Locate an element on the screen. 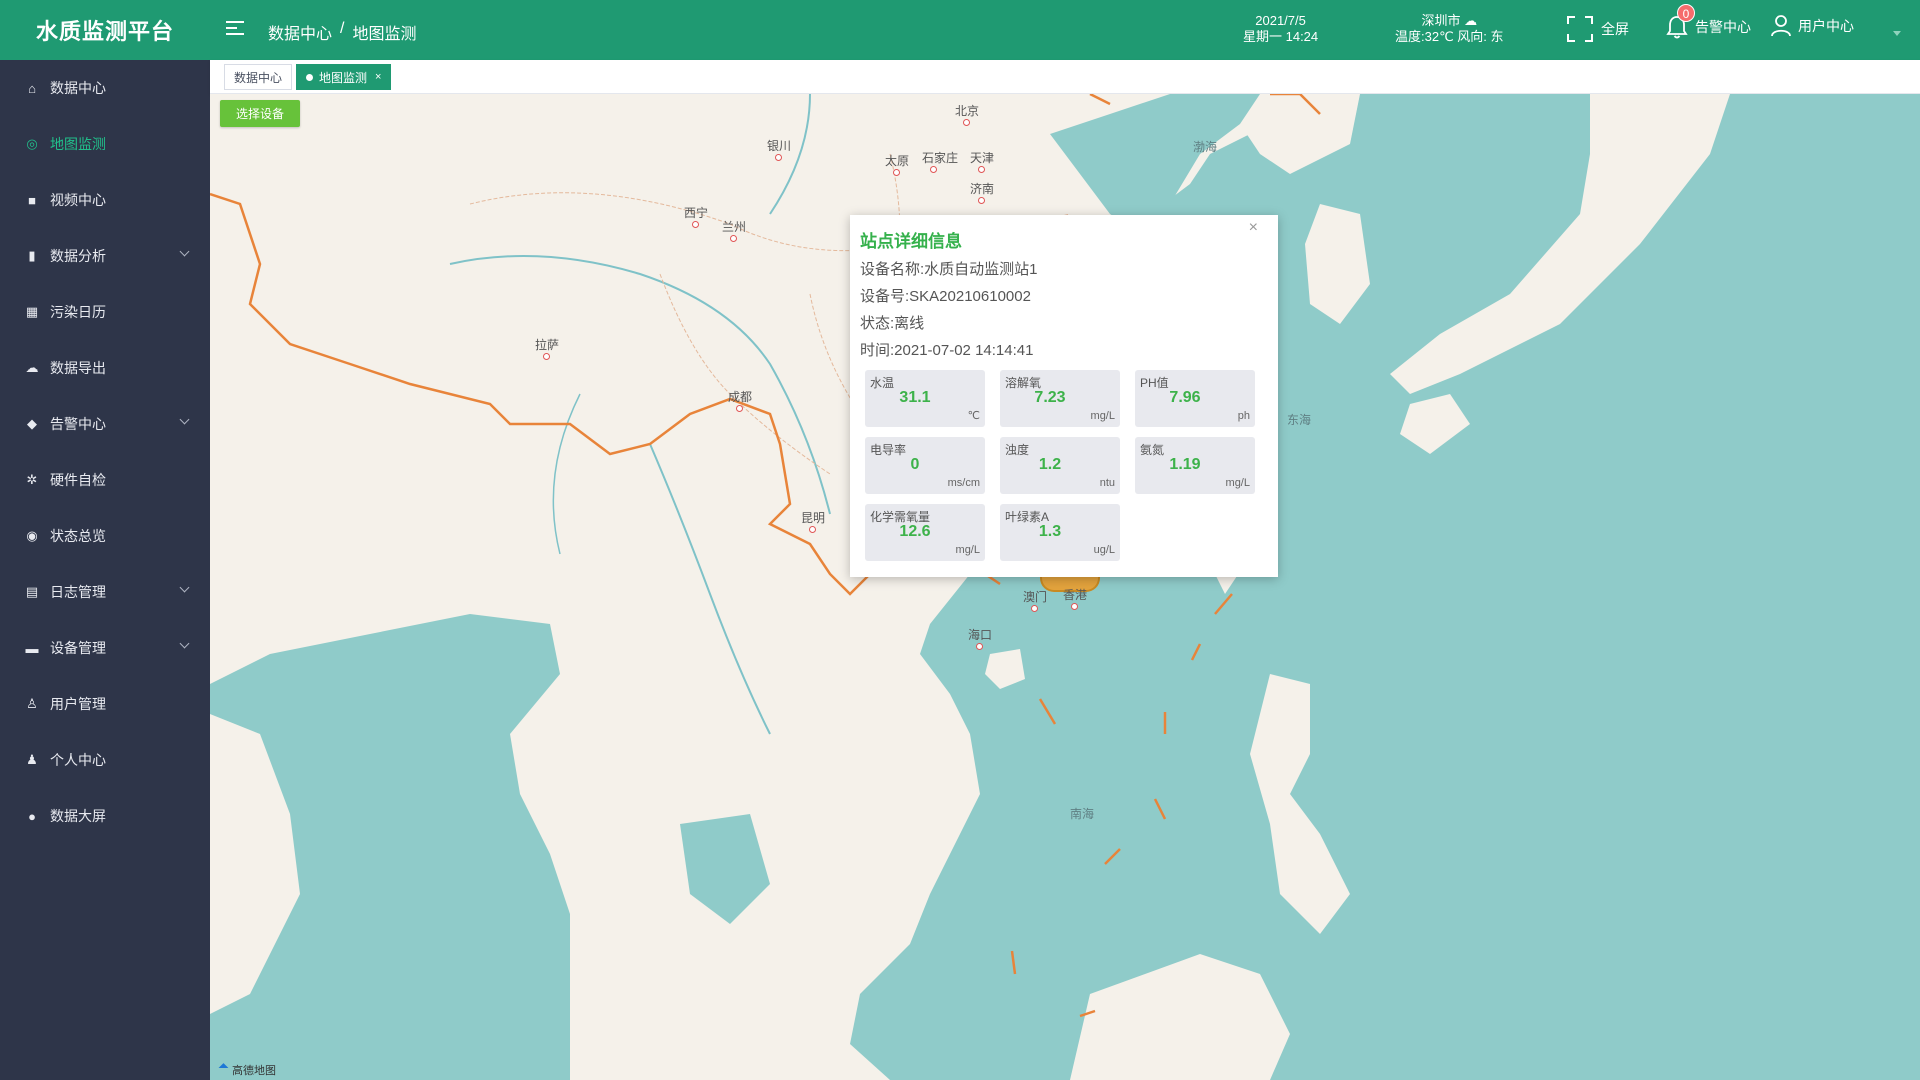 The width and height of the screenshot is (1920, 1080). tab-label: 地图监测 is located at coordinates (343, 77).